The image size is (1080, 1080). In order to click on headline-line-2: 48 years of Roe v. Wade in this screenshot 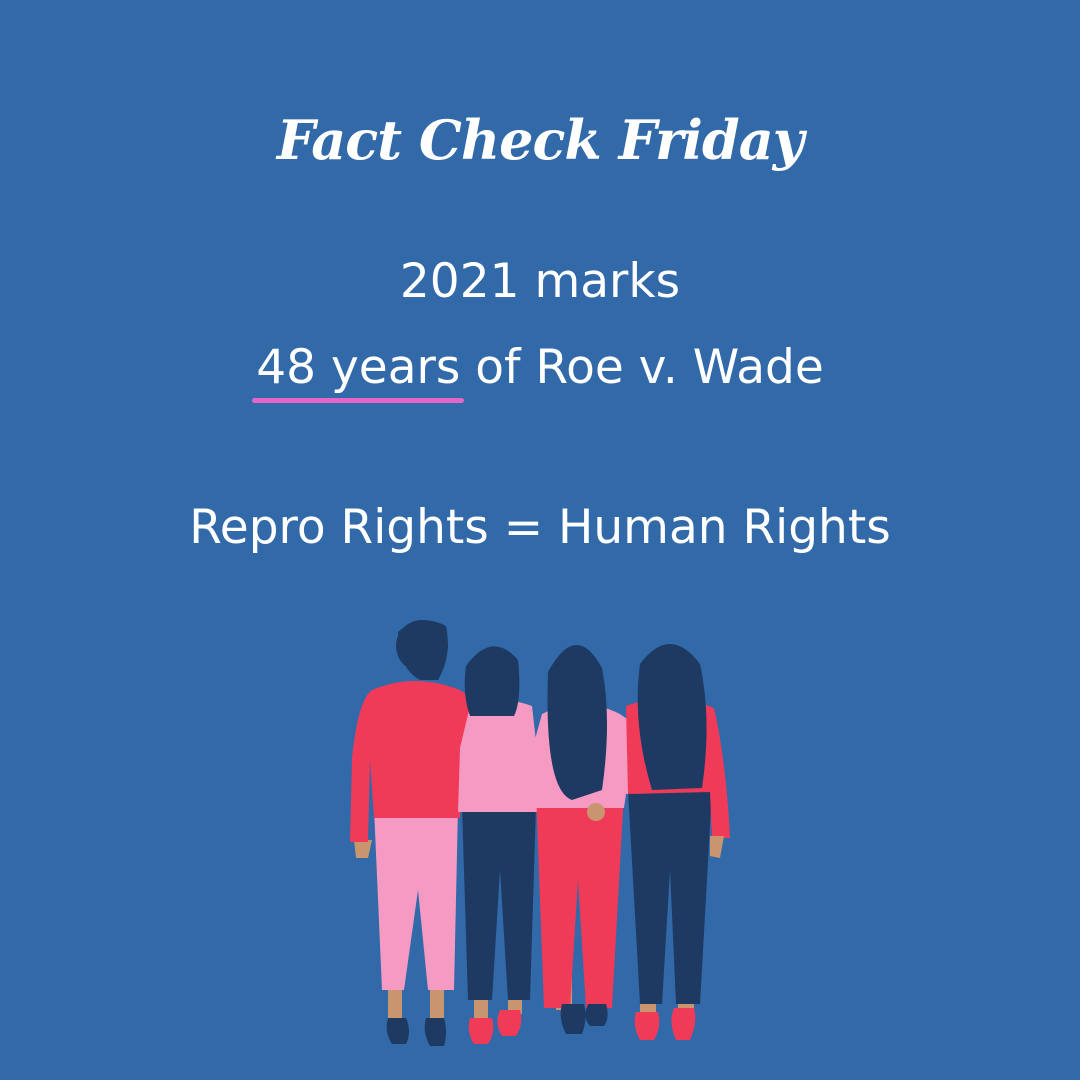, I will do `click(540, 371)`.